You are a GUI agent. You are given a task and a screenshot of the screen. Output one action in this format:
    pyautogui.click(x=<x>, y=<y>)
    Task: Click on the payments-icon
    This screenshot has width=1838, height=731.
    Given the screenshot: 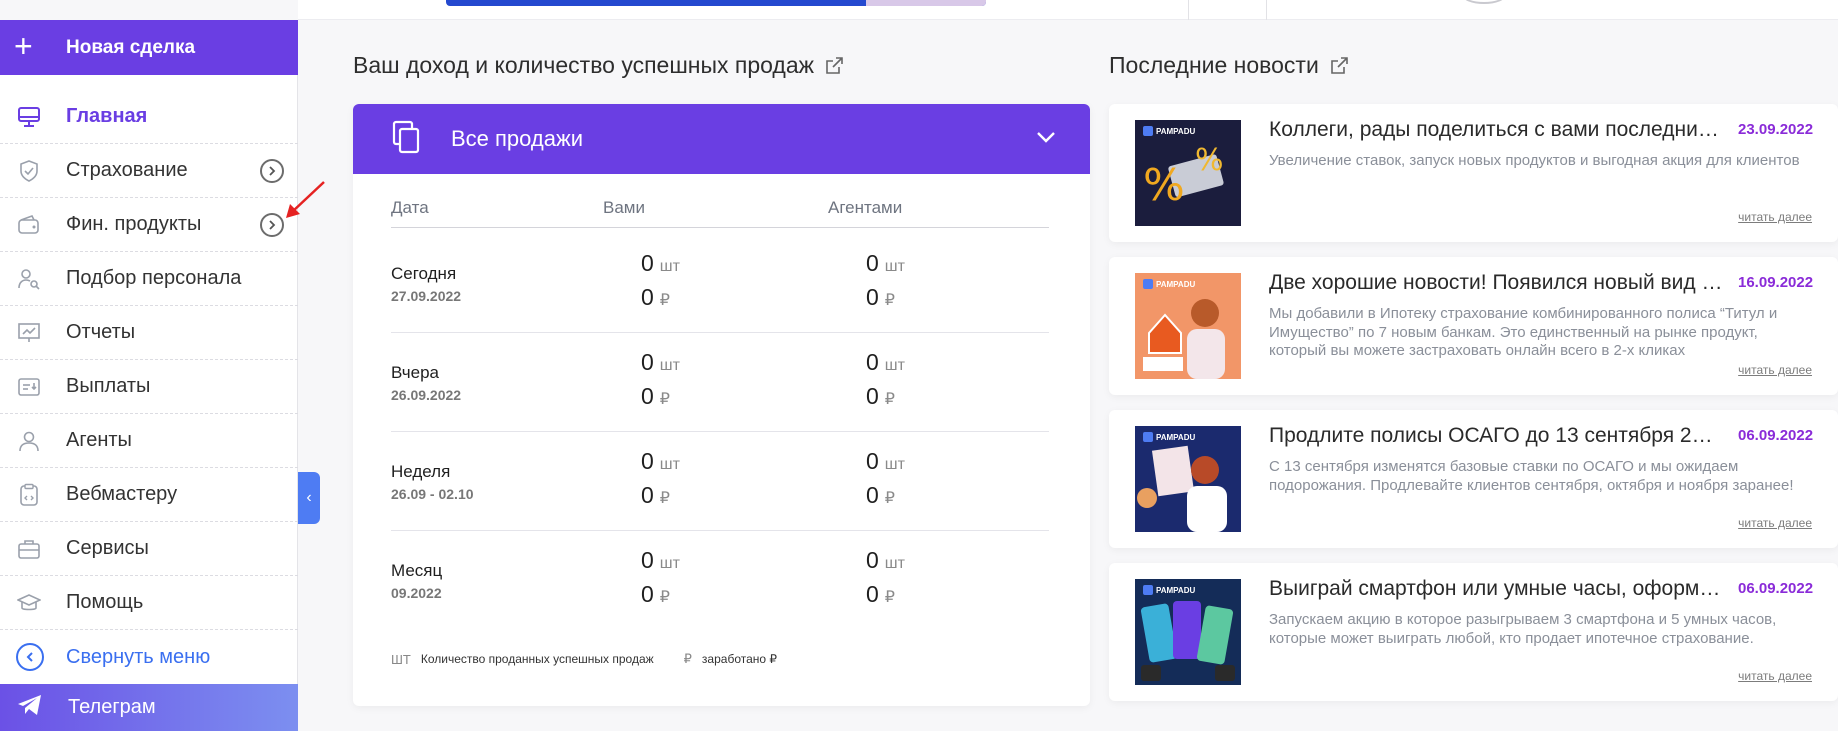 What is the action you would take?
    pyautogui.click(x=29, y=387)
    